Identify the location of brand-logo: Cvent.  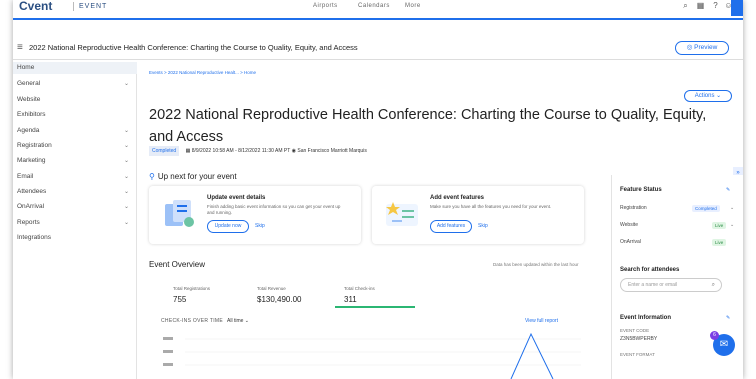
(35, 6).